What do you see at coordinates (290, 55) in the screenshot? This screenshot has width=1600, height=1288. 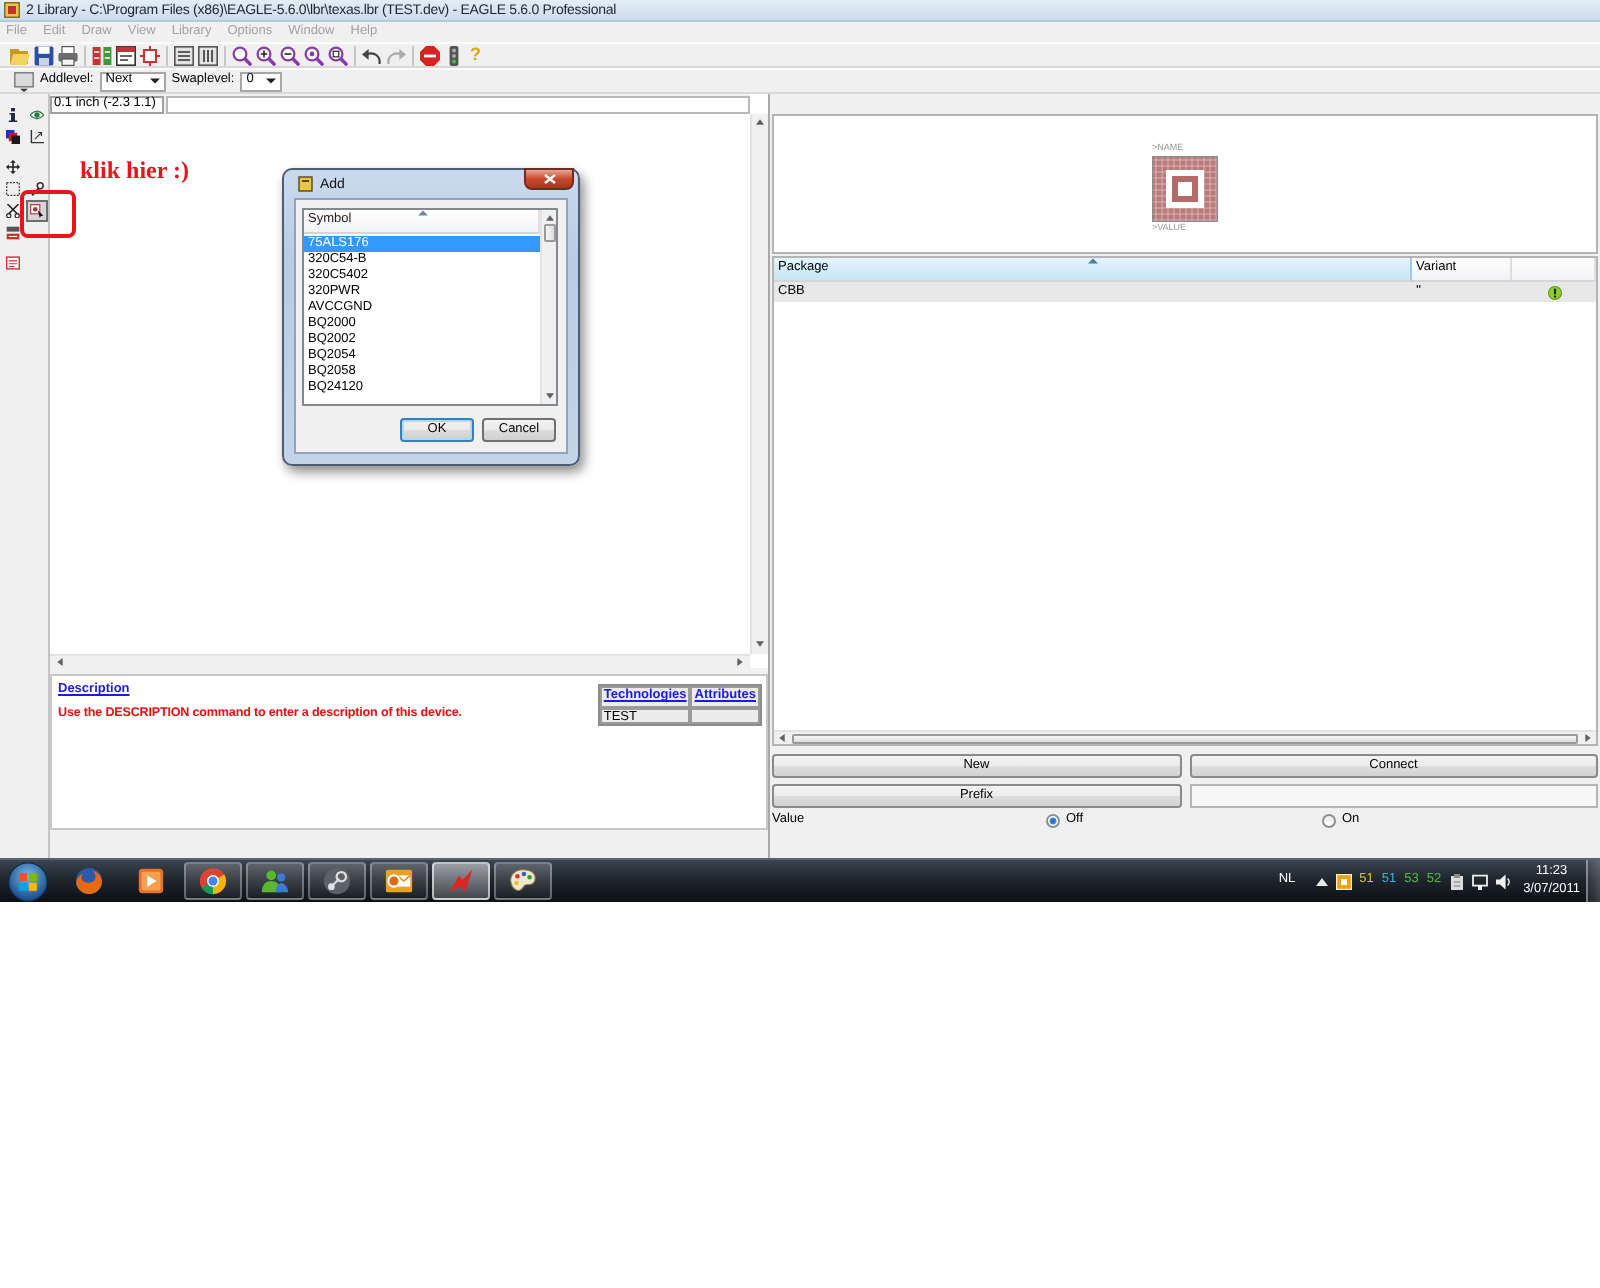 I see `zoom-out-icon` at bounding box center [290, 55].